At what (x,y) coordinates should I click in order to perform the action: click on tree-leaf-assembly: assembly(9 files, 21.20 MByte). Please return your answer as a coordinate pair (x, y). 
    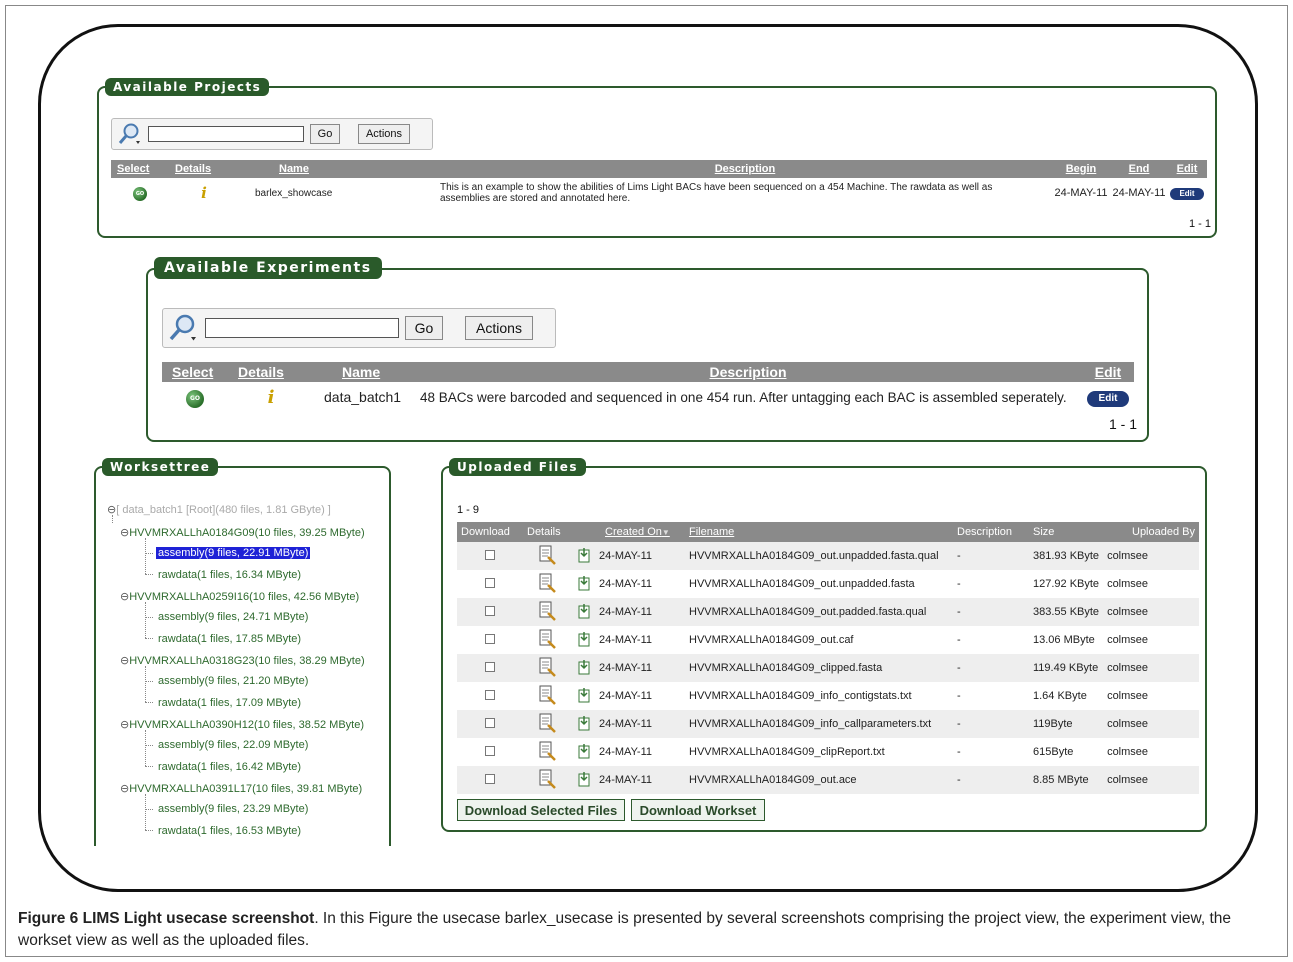
    Looking at the image, I should click on (233, 681).